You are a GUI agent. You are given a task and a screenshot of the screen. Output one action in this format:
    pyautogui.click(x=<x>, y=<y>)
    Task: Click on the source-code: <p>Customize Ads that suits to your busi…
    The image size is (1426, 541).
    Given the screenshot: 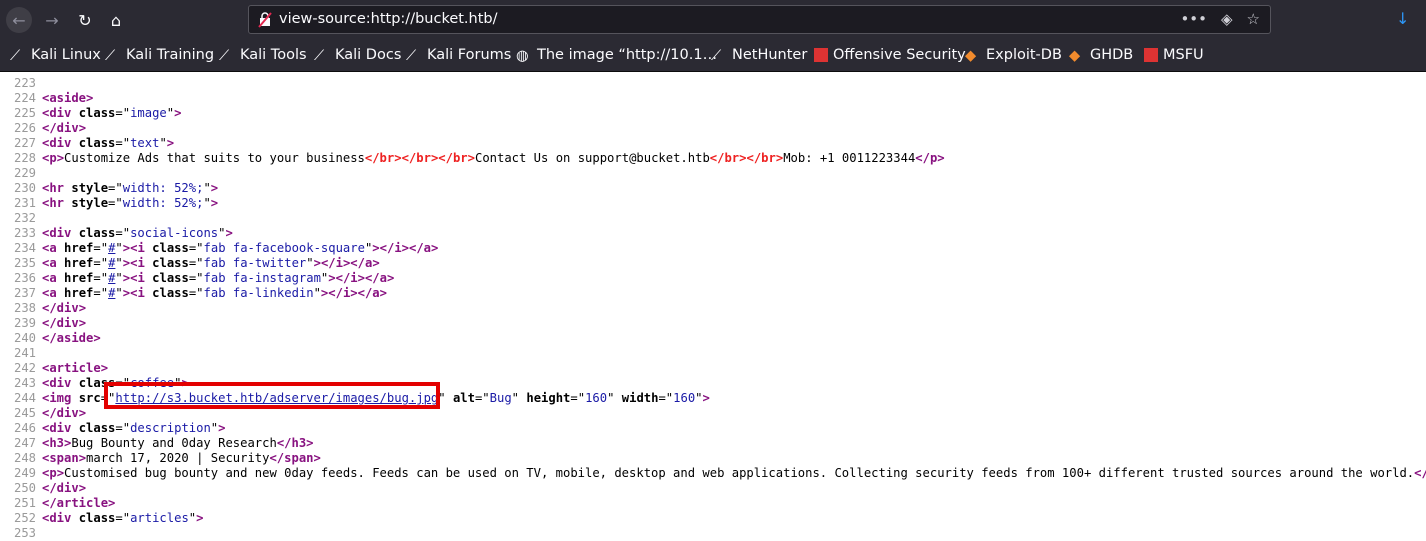 What is the action you would take?
    pyautogui.click(x=493, y=158)
    